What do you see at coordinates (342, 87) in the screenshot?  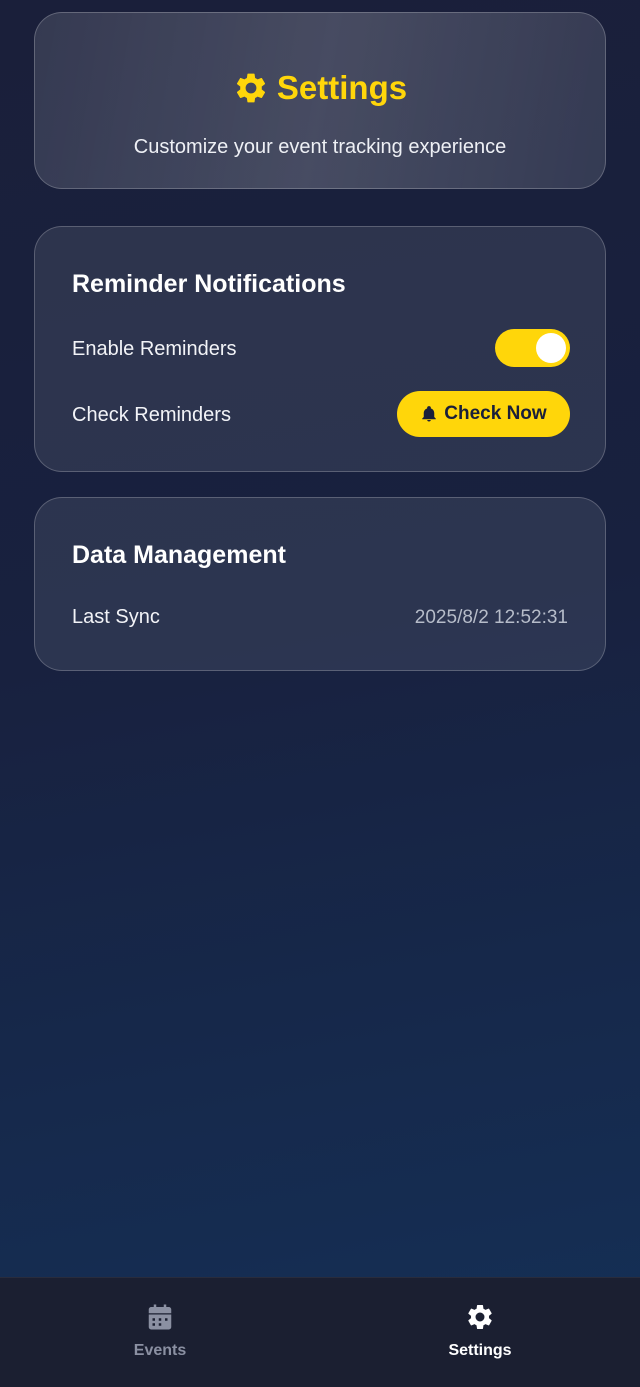 I see `page-title-text: Settings` at bounding box center [342, 87].